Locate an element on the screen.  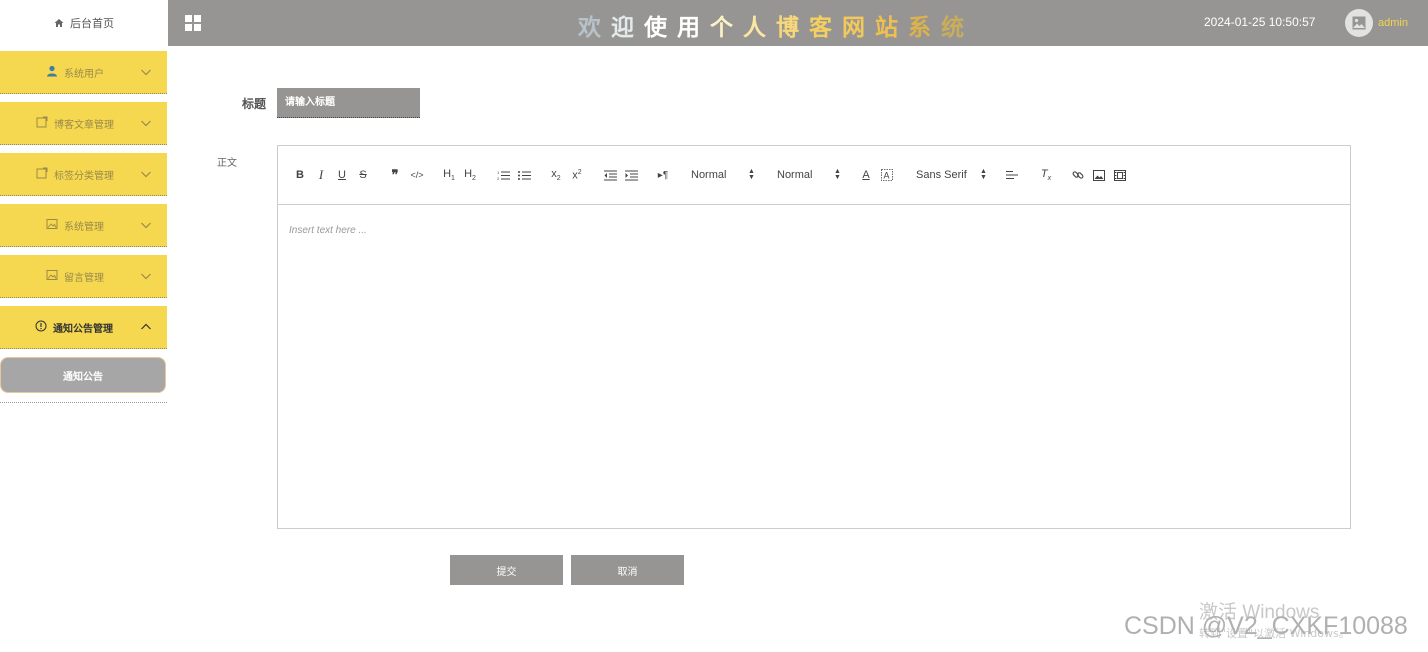
underline-icon: U is located at coordinates (342, 175).